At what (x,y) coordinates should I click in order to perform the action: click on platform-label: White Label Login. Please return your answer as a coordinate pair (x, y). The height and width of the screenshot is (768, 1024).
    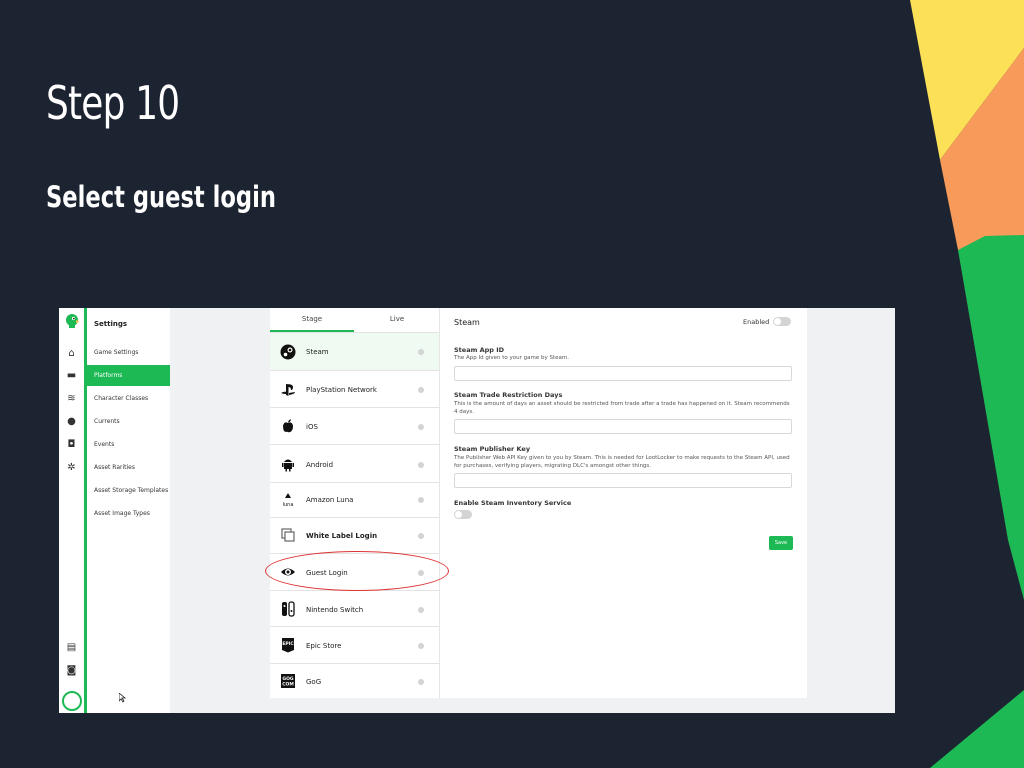
    Looking at the image, I should click on (342, 536).